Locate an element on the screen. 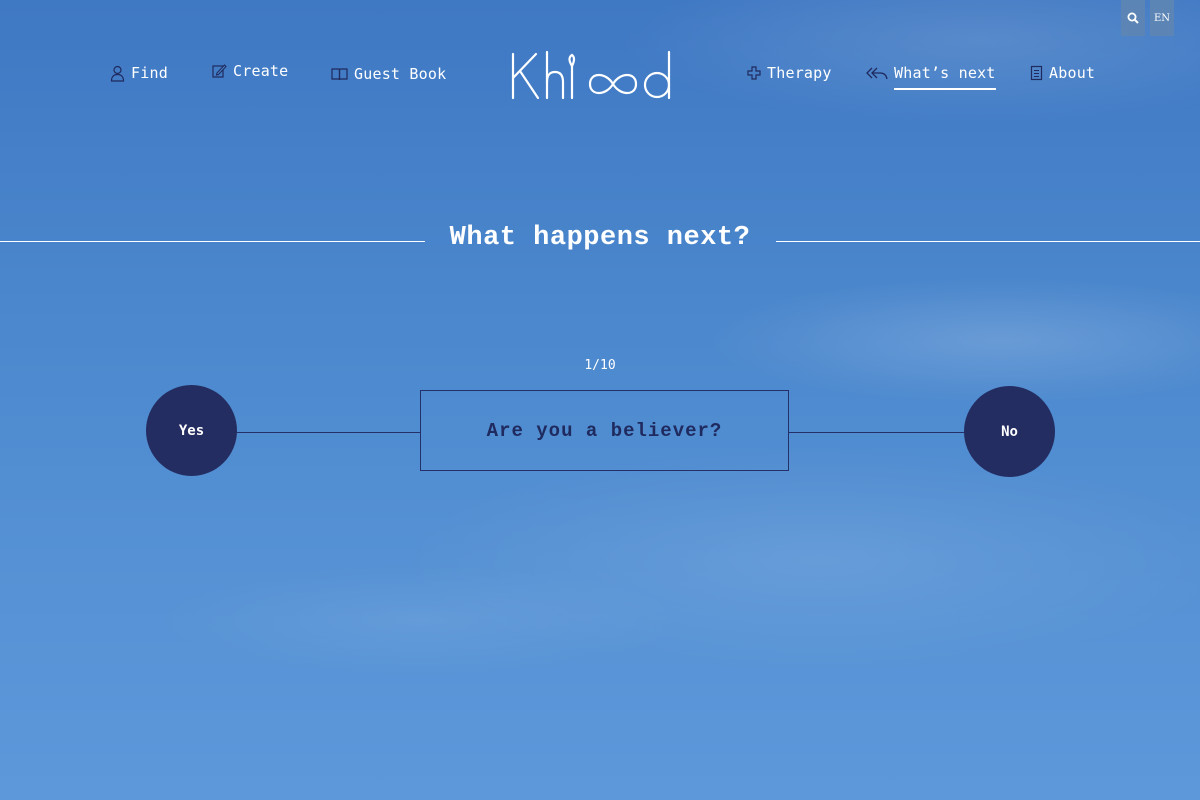  yes-connector-line is located at coordinates (328, 432).